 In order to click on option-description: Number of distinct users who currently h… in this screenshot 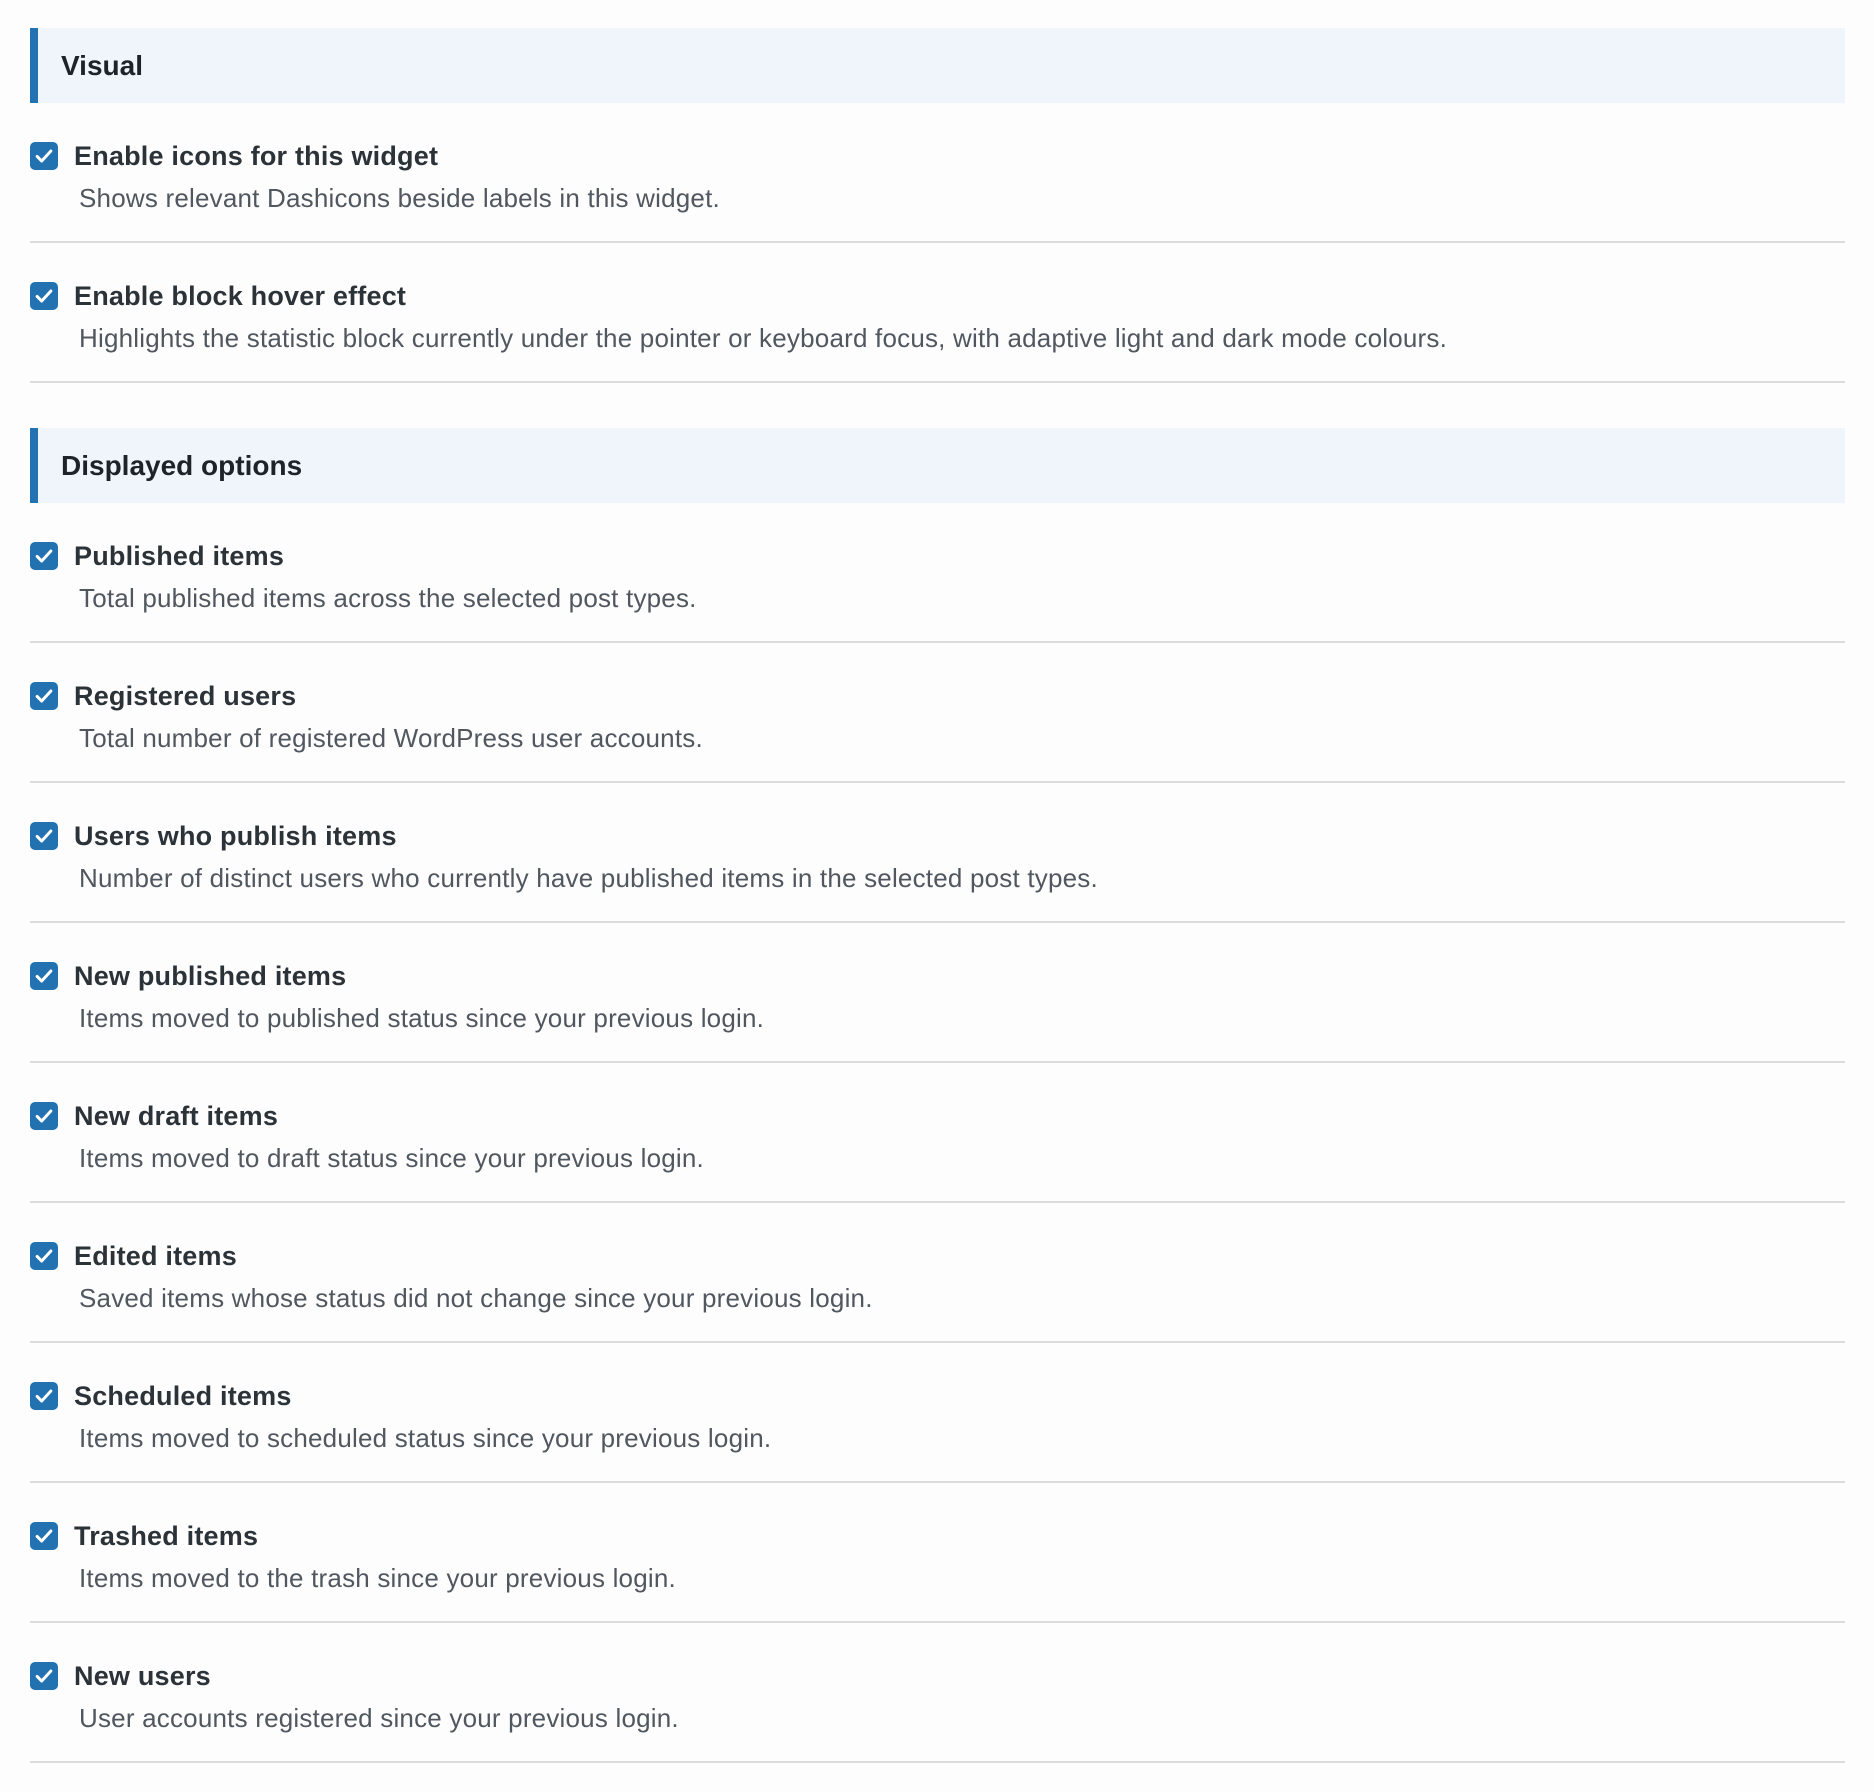, I will do `click(588, 878)`.